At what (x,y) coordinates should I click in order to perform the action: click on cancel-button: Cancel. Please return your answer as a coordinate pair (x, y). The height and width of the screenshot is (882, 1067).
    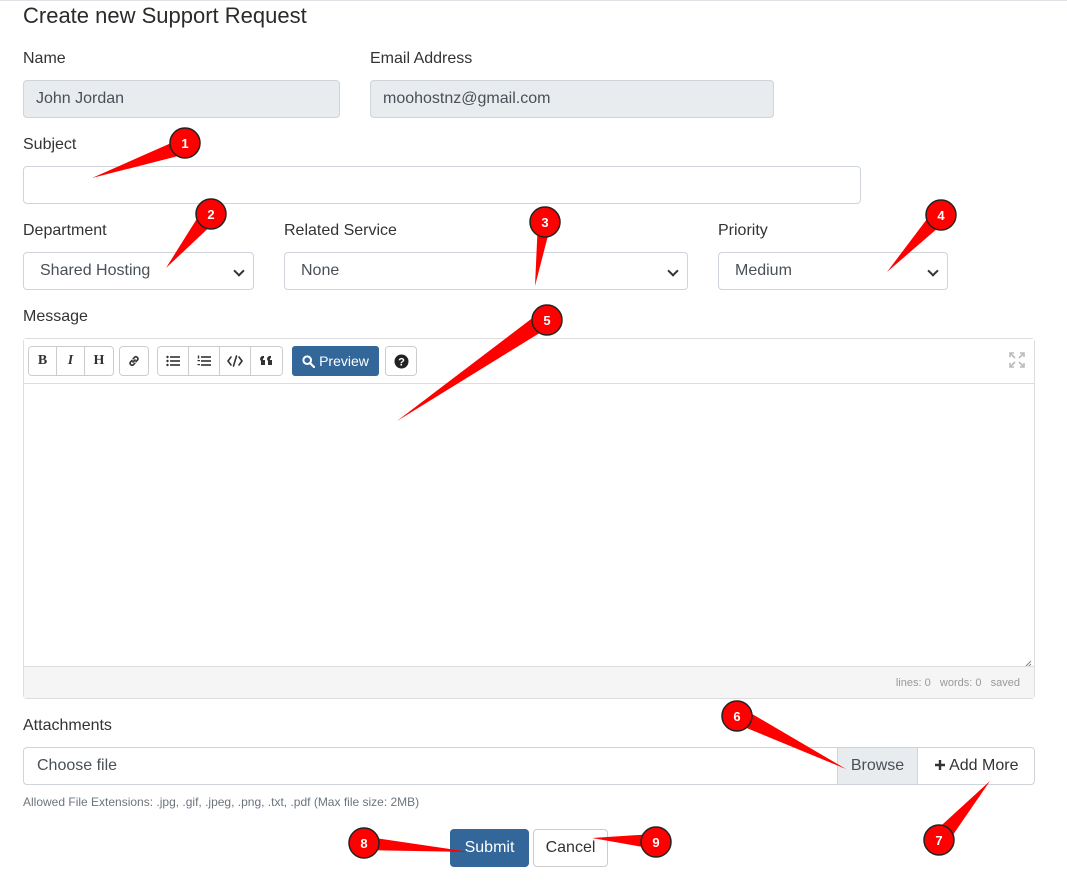
    Looking at the image, I should click on (570, 848).